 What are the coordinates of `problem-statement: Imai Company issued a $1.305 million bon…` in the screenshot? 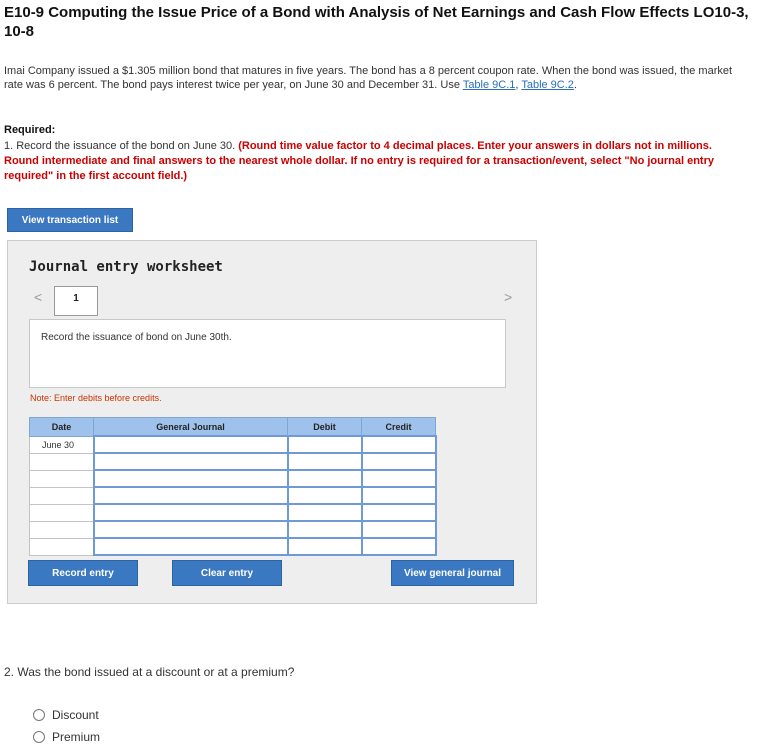 It's located at (371, 78).